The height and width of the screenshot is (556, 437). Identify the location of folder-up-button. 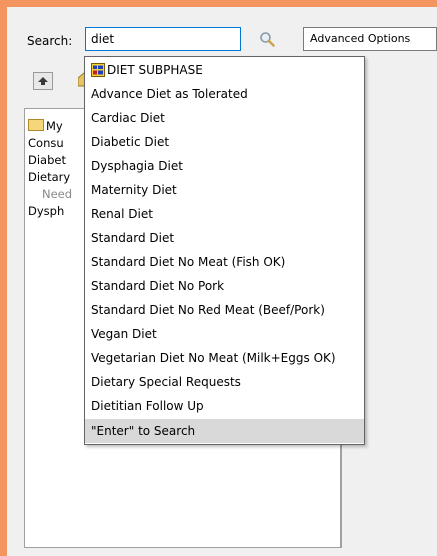
(43, 81).